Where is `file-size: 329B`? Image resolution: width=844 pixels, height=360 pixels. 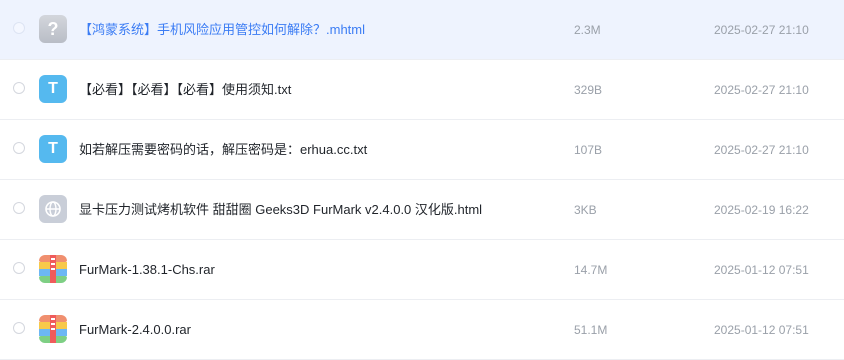 file-size: 329B is located at coordinates (588, 90).